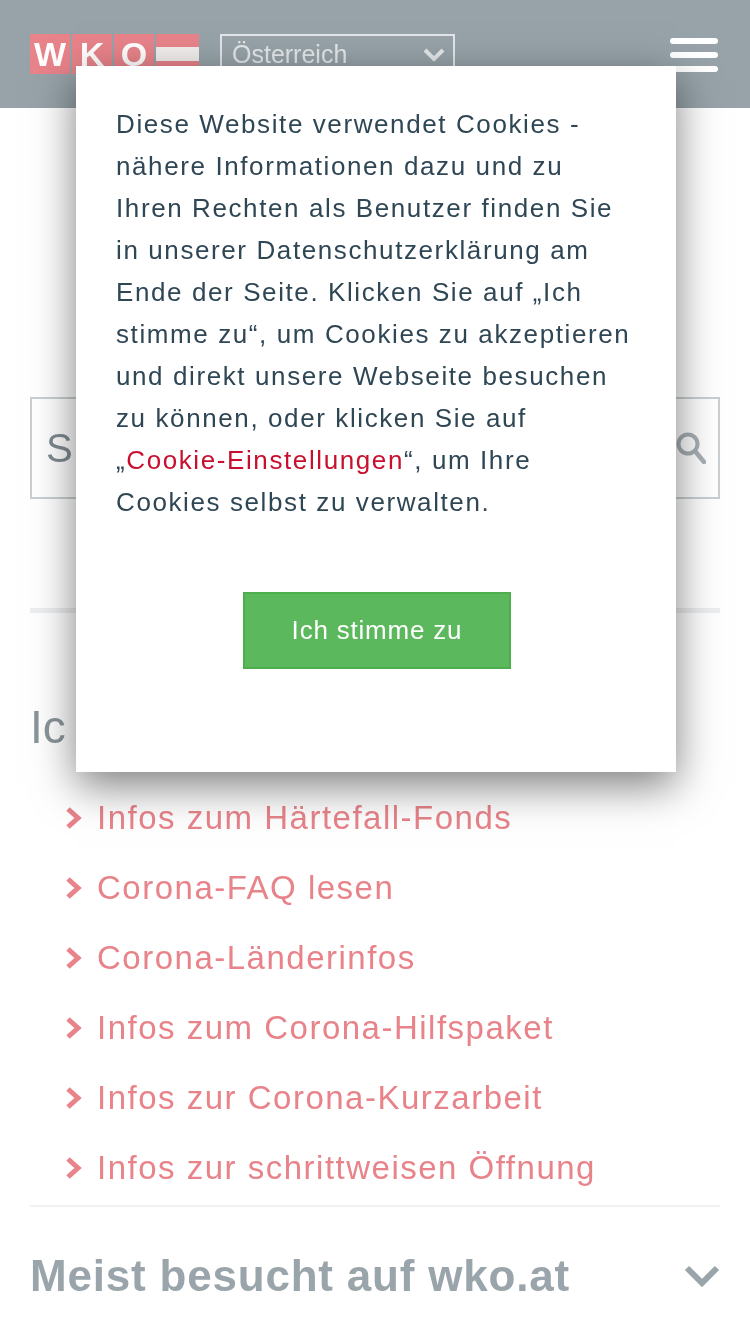 This screenshot has width=750, height=1334. What do you see at coordinates (694, 55) in the screenshot?
I see `menu-icon` at bounding box center [694, 55].